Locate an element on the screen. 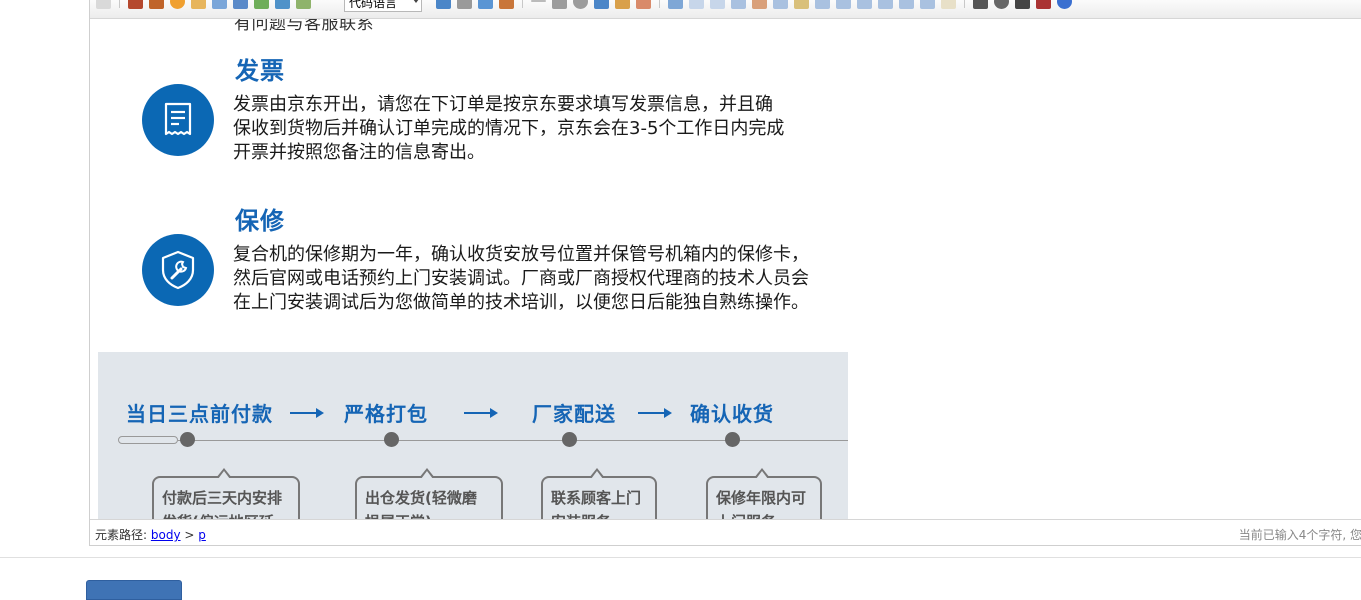 Image resolution: width=1361 pixels, height=600 pixels. code-language-value: 代码语言 is located at coordinates (373, 5).